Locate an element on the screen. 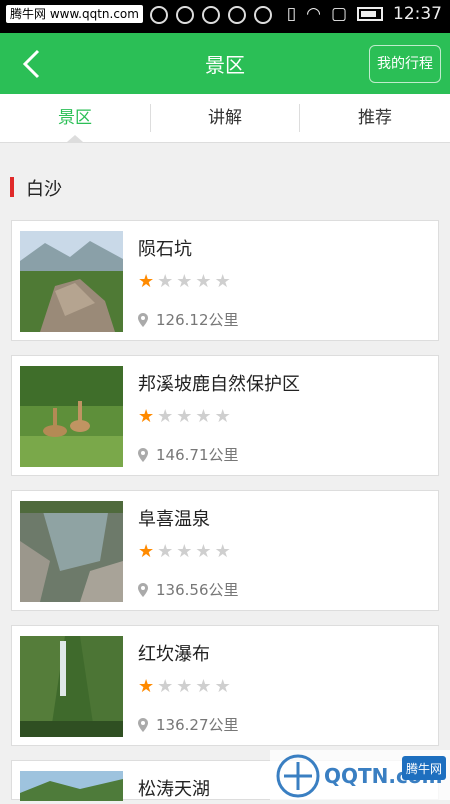  hot-spring-photo is located at coordinates (71, 551).